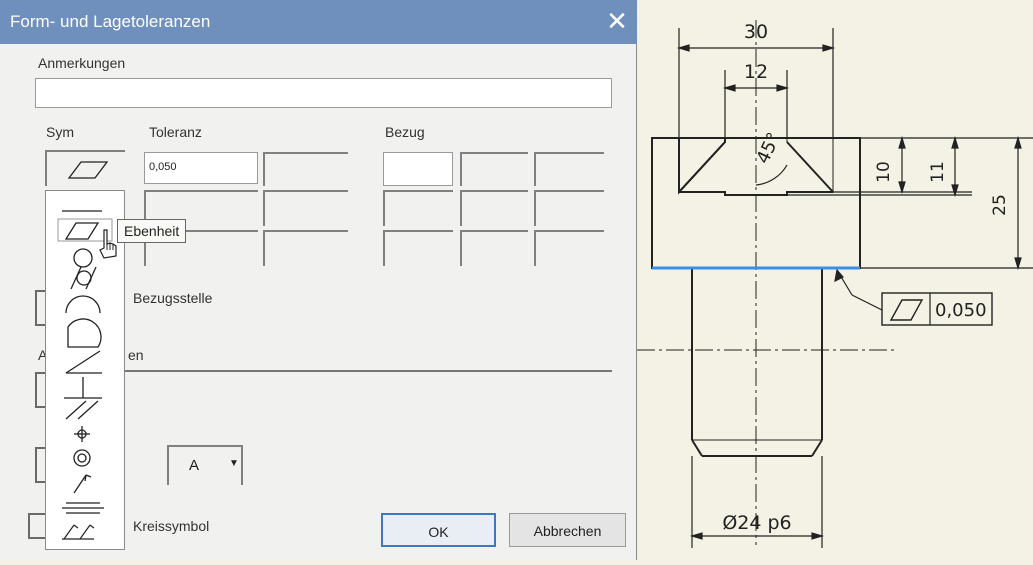 The width and height of the screenshot is (1033, 565). I want to click on dim-11-label: 11, so click(938, 172).